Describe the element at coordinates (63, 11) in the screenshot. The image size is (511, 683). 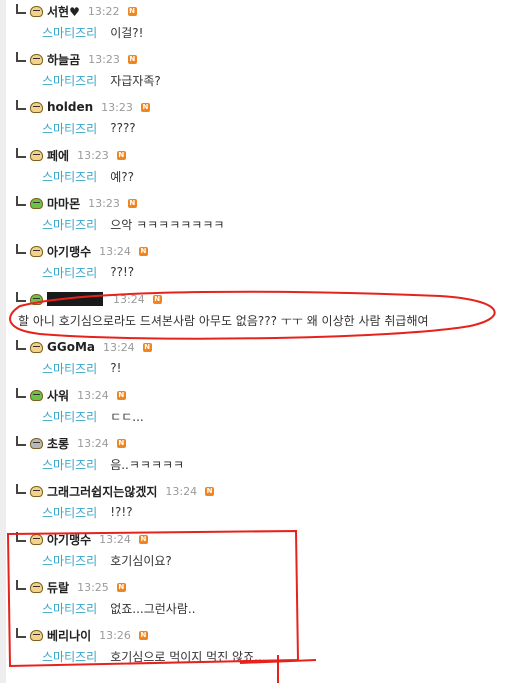
I see `comment-author: 서현♥` at that location.